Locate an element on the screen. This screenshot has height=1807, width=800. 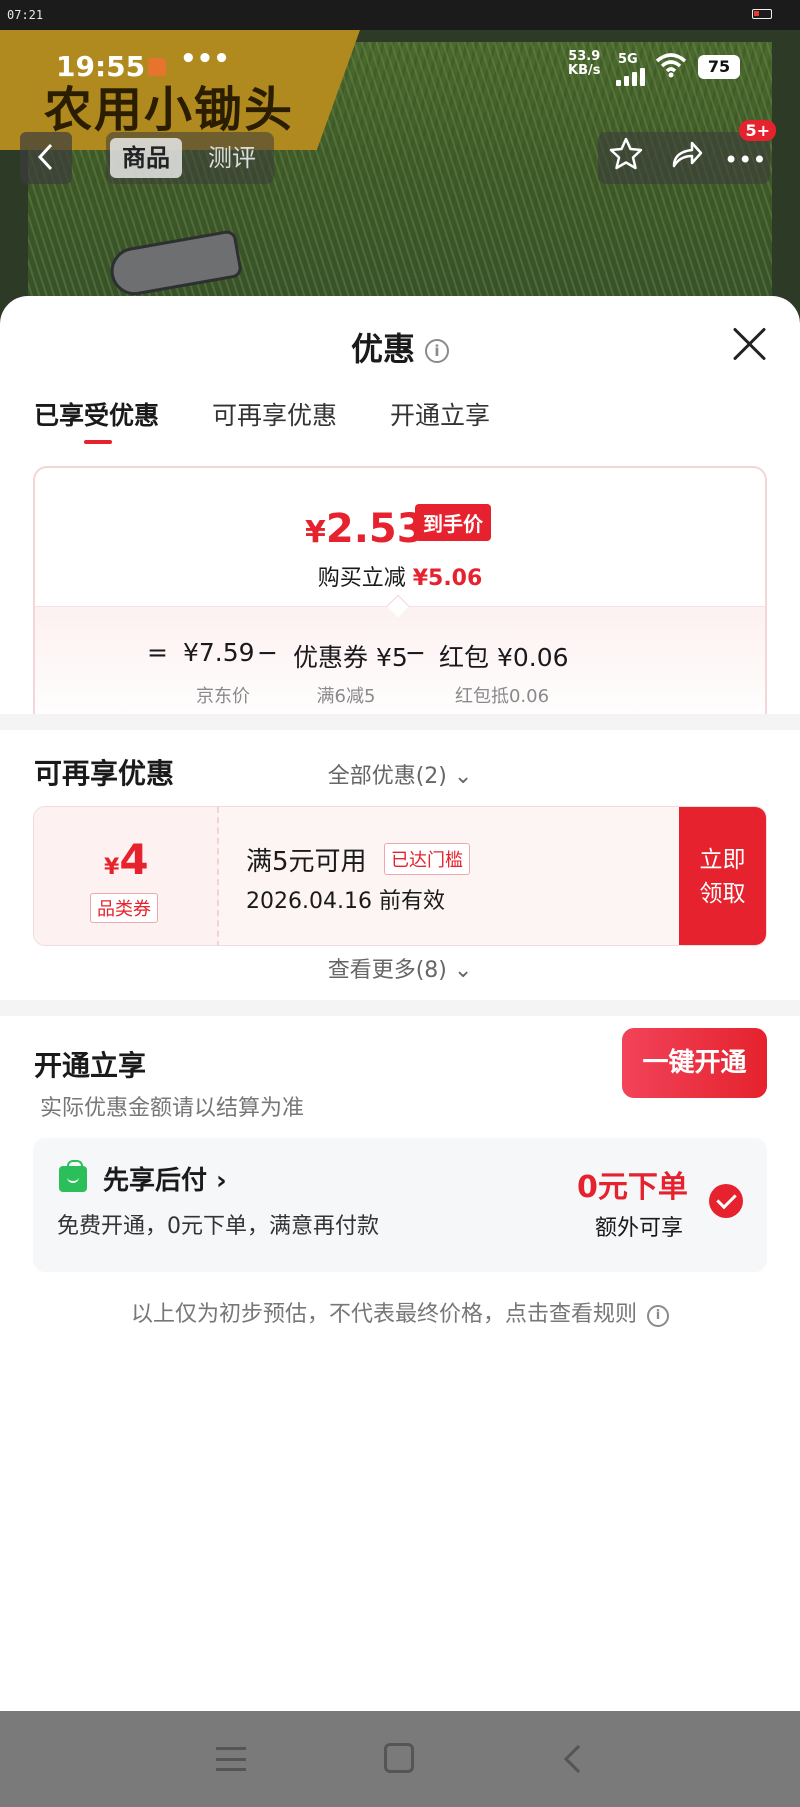
favorite-star-icon is located at coordinates (626, 159).